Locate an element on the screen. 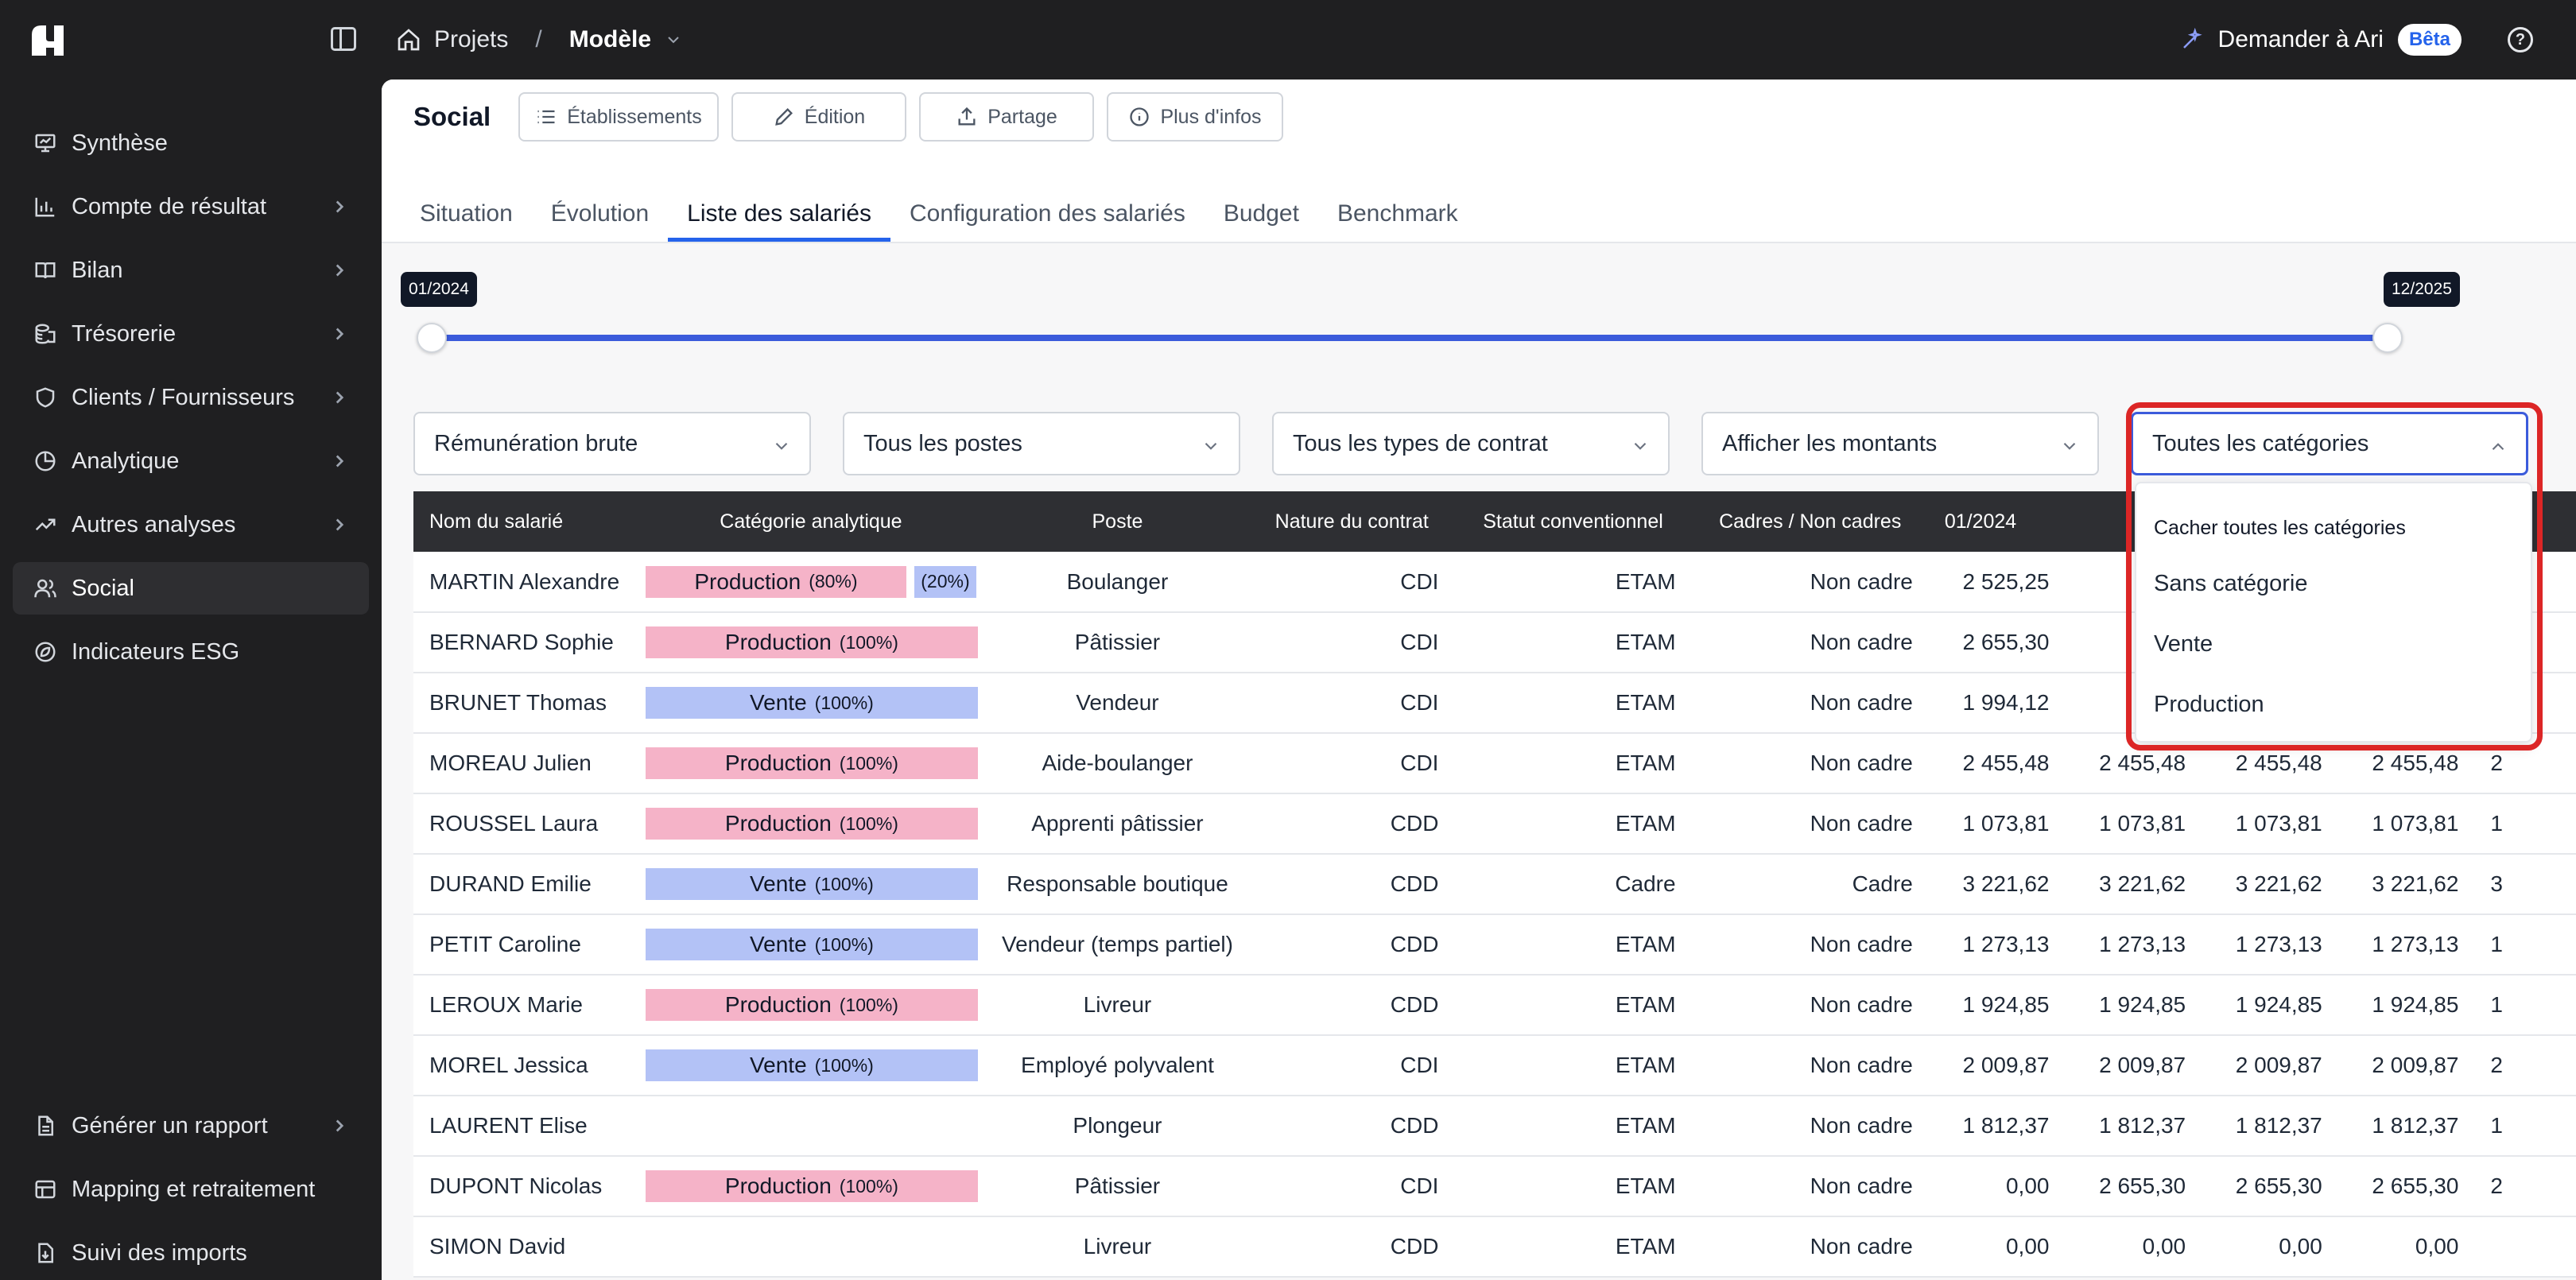 The height and width of the screenshot is (1280, 2576). sidebar-item-analytique: Analytique is located at coordinates (191, 461).